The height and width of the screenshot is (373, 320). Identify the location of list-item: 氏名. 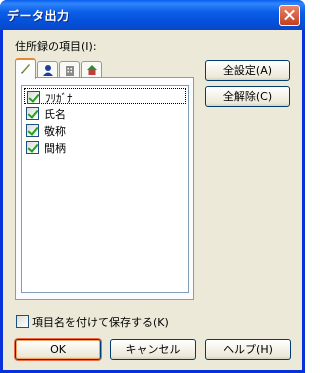
(105, 113).